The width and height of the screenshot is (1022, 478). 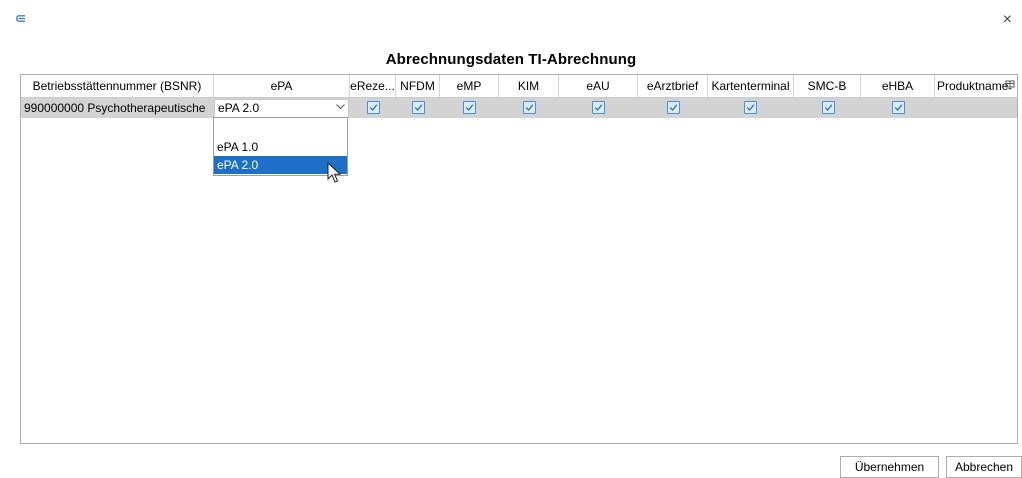 I want to click on close-icon: ×, so click(x=1007, y=20).